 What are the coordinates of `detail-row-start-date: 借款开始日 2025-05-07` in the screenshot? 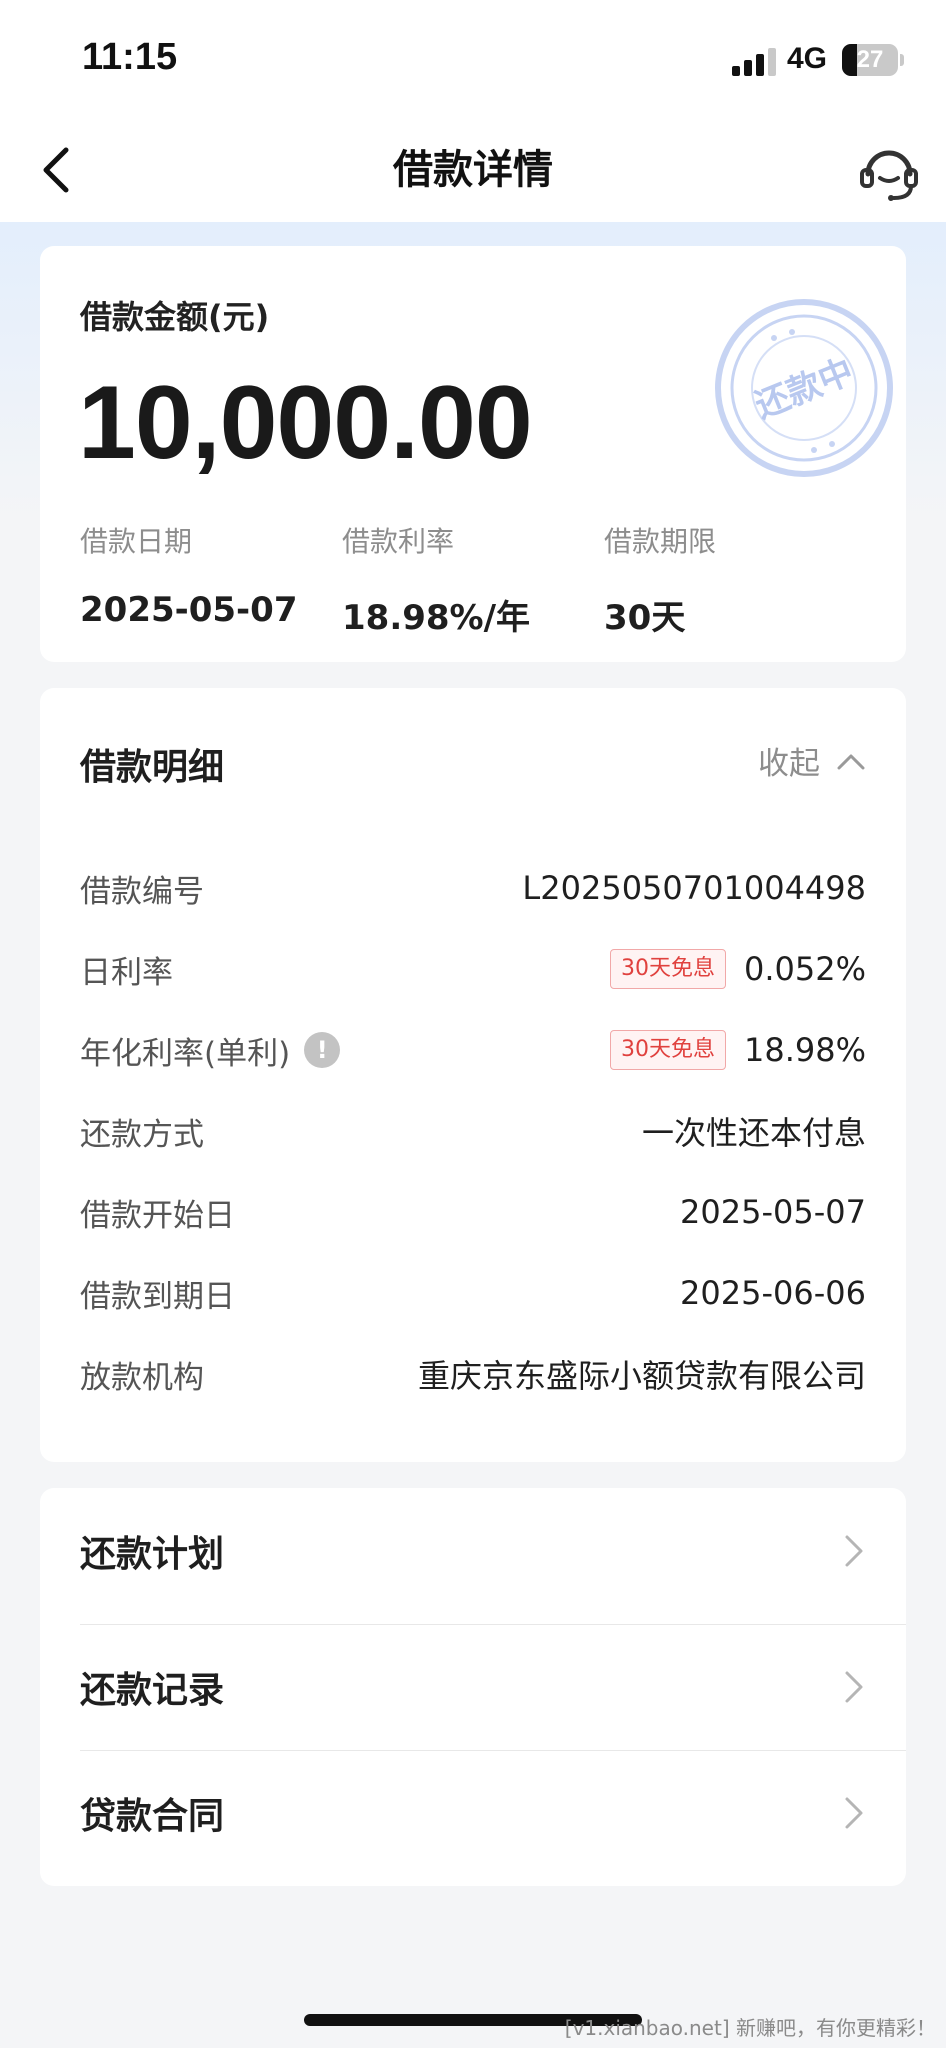 It's located at (473, 1212).